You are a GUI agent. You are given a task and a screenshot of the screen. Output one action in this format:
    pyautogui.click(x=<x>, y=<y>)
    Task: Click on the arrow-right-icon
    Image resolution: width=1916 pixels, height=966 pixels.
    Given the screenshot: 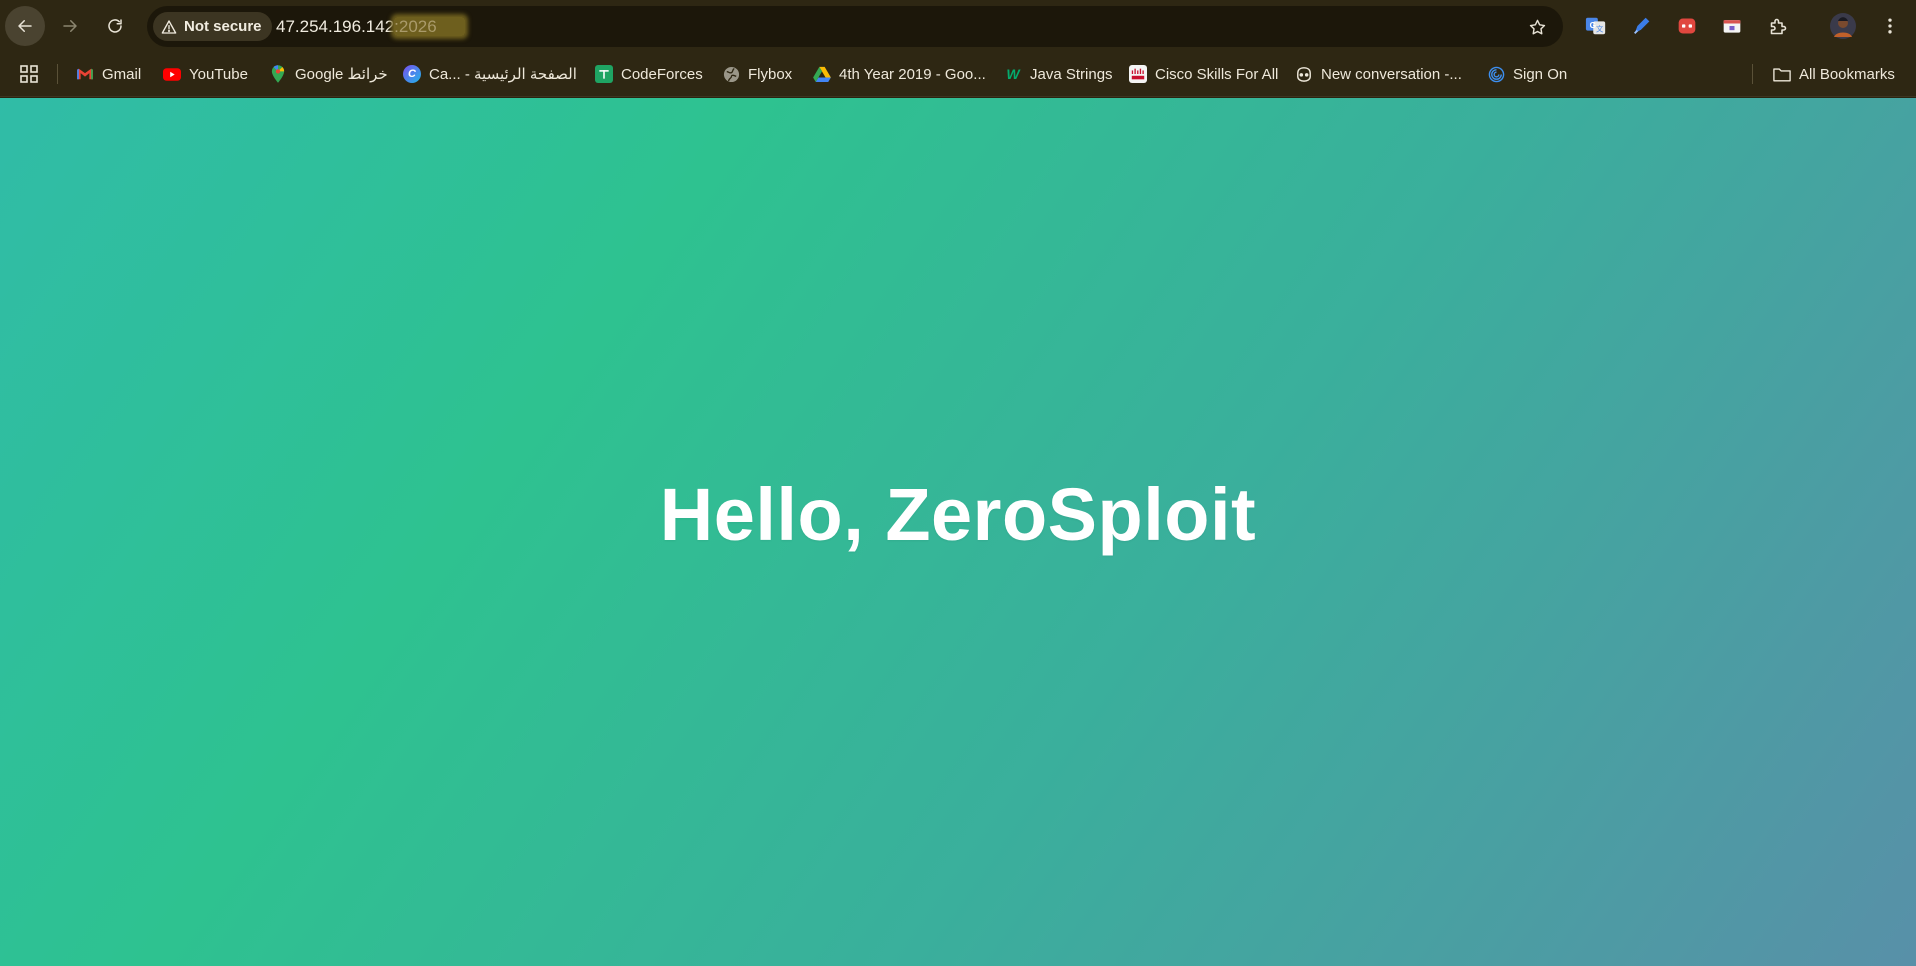 What is the action you would take?
    pyautogui.click(x=70, y=26)
    